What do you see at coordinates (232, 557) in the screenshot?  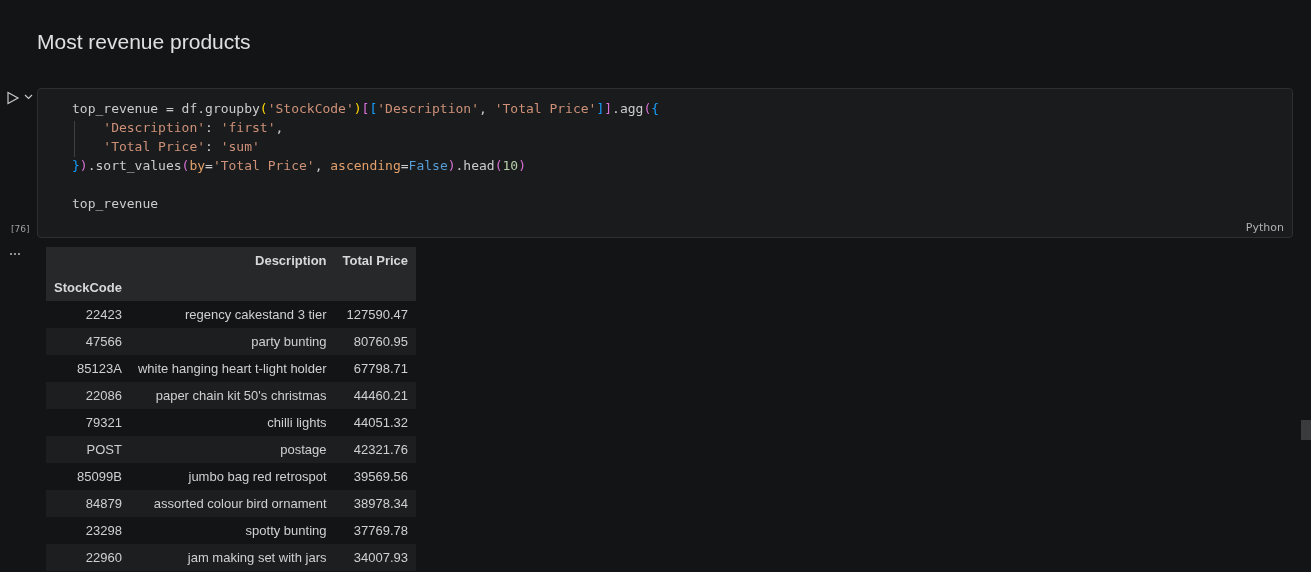 I see `table-cell: jam making set with jars` at bounding box center [232, 557].